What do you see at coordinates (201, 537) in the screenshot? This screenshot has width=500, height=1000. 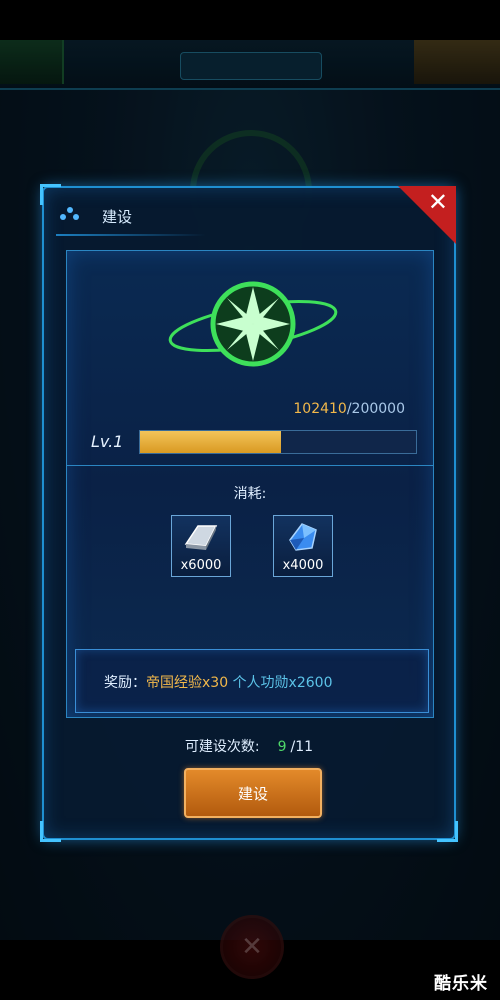 I see `silver-ingot-icon` at bounding box center [201, 537].